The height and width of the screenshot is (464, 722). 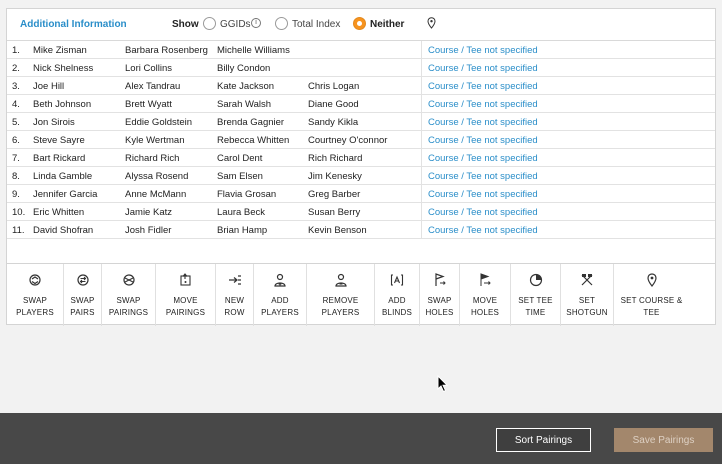 What do you see at coordinates (59, 158) in the screenshot?
I see `player-name: Bart Rickard` at bounding box center [59, 158].